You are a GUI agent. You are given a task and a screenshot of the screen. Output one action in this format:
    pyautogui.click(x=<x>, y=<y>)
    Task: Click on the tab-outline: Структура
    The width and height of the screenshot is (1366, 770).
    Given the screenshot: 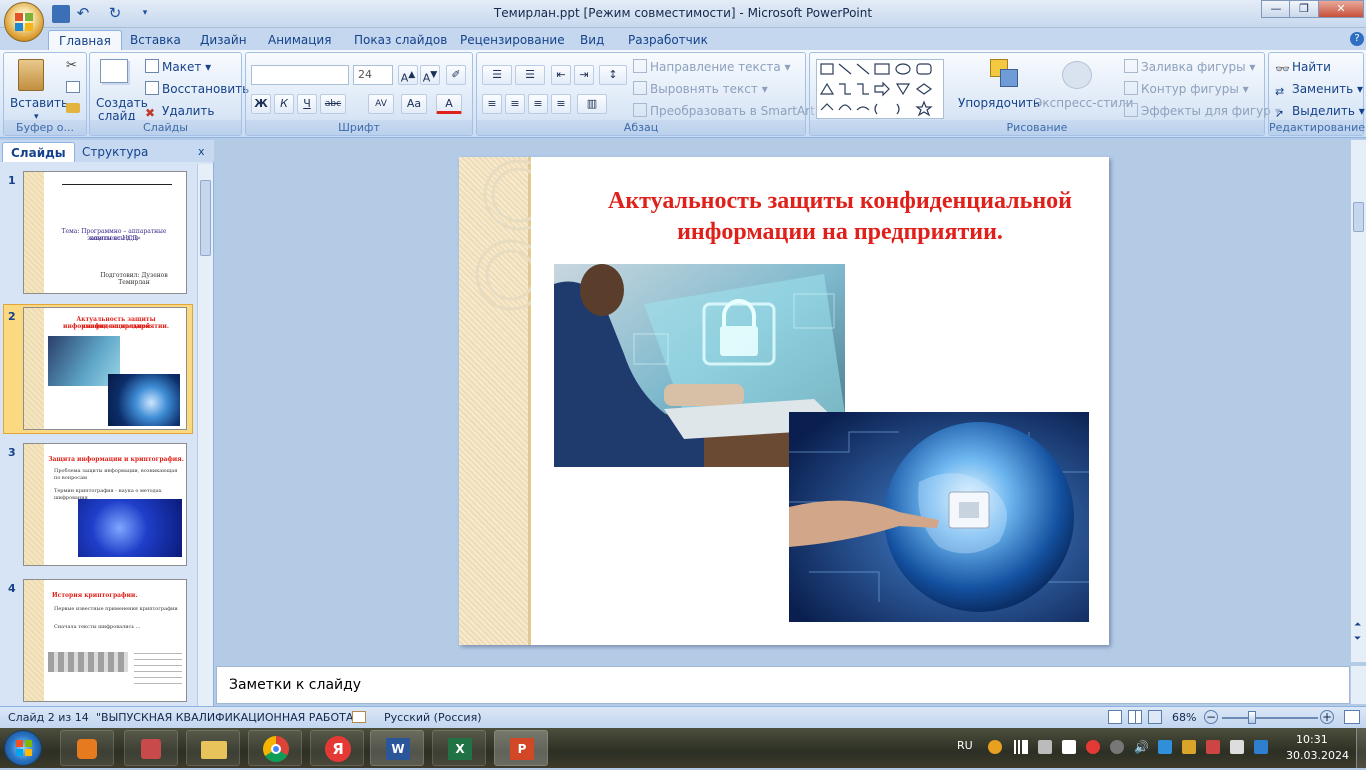 What is the action you would take?
    pyautogui.click(x=115, y=152)
    